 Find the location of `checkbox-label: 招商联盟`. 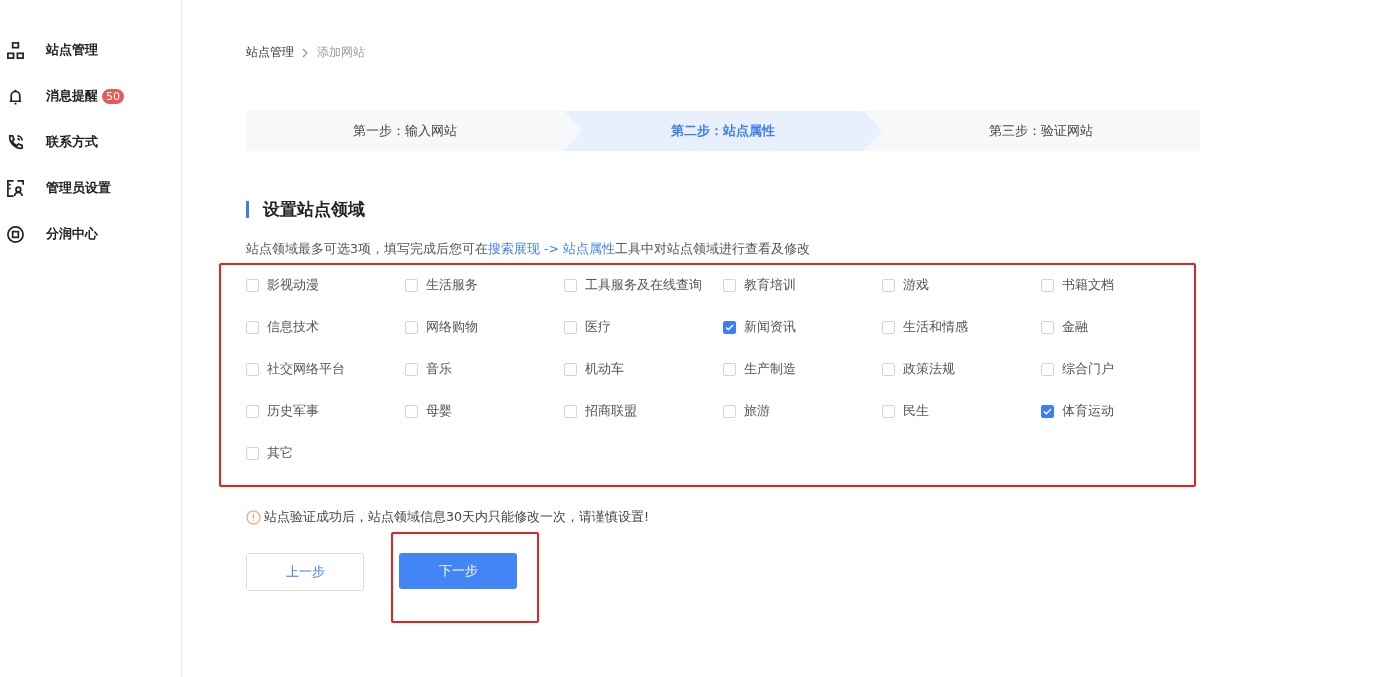

checkbox-label: 招商联盟 is located at coordinates (611, 411).